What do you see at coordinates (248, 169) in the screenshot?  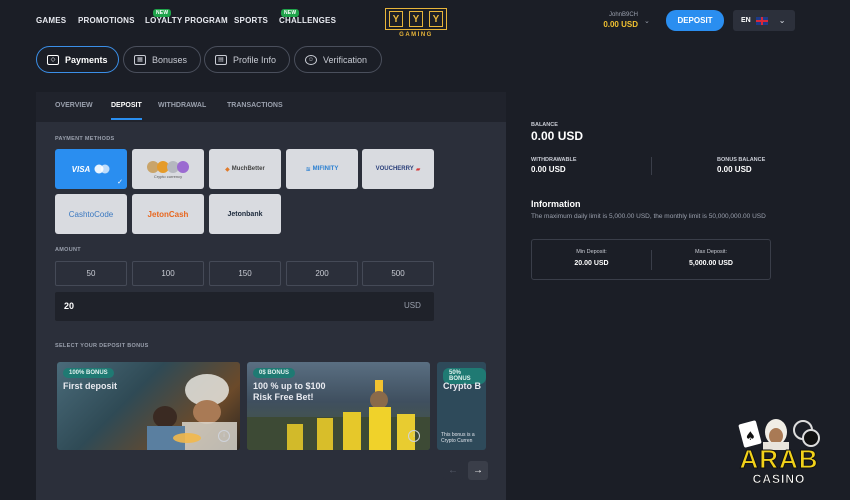 I see `muchbetter-label: MuchBetter` at bounding box center [248, 169].